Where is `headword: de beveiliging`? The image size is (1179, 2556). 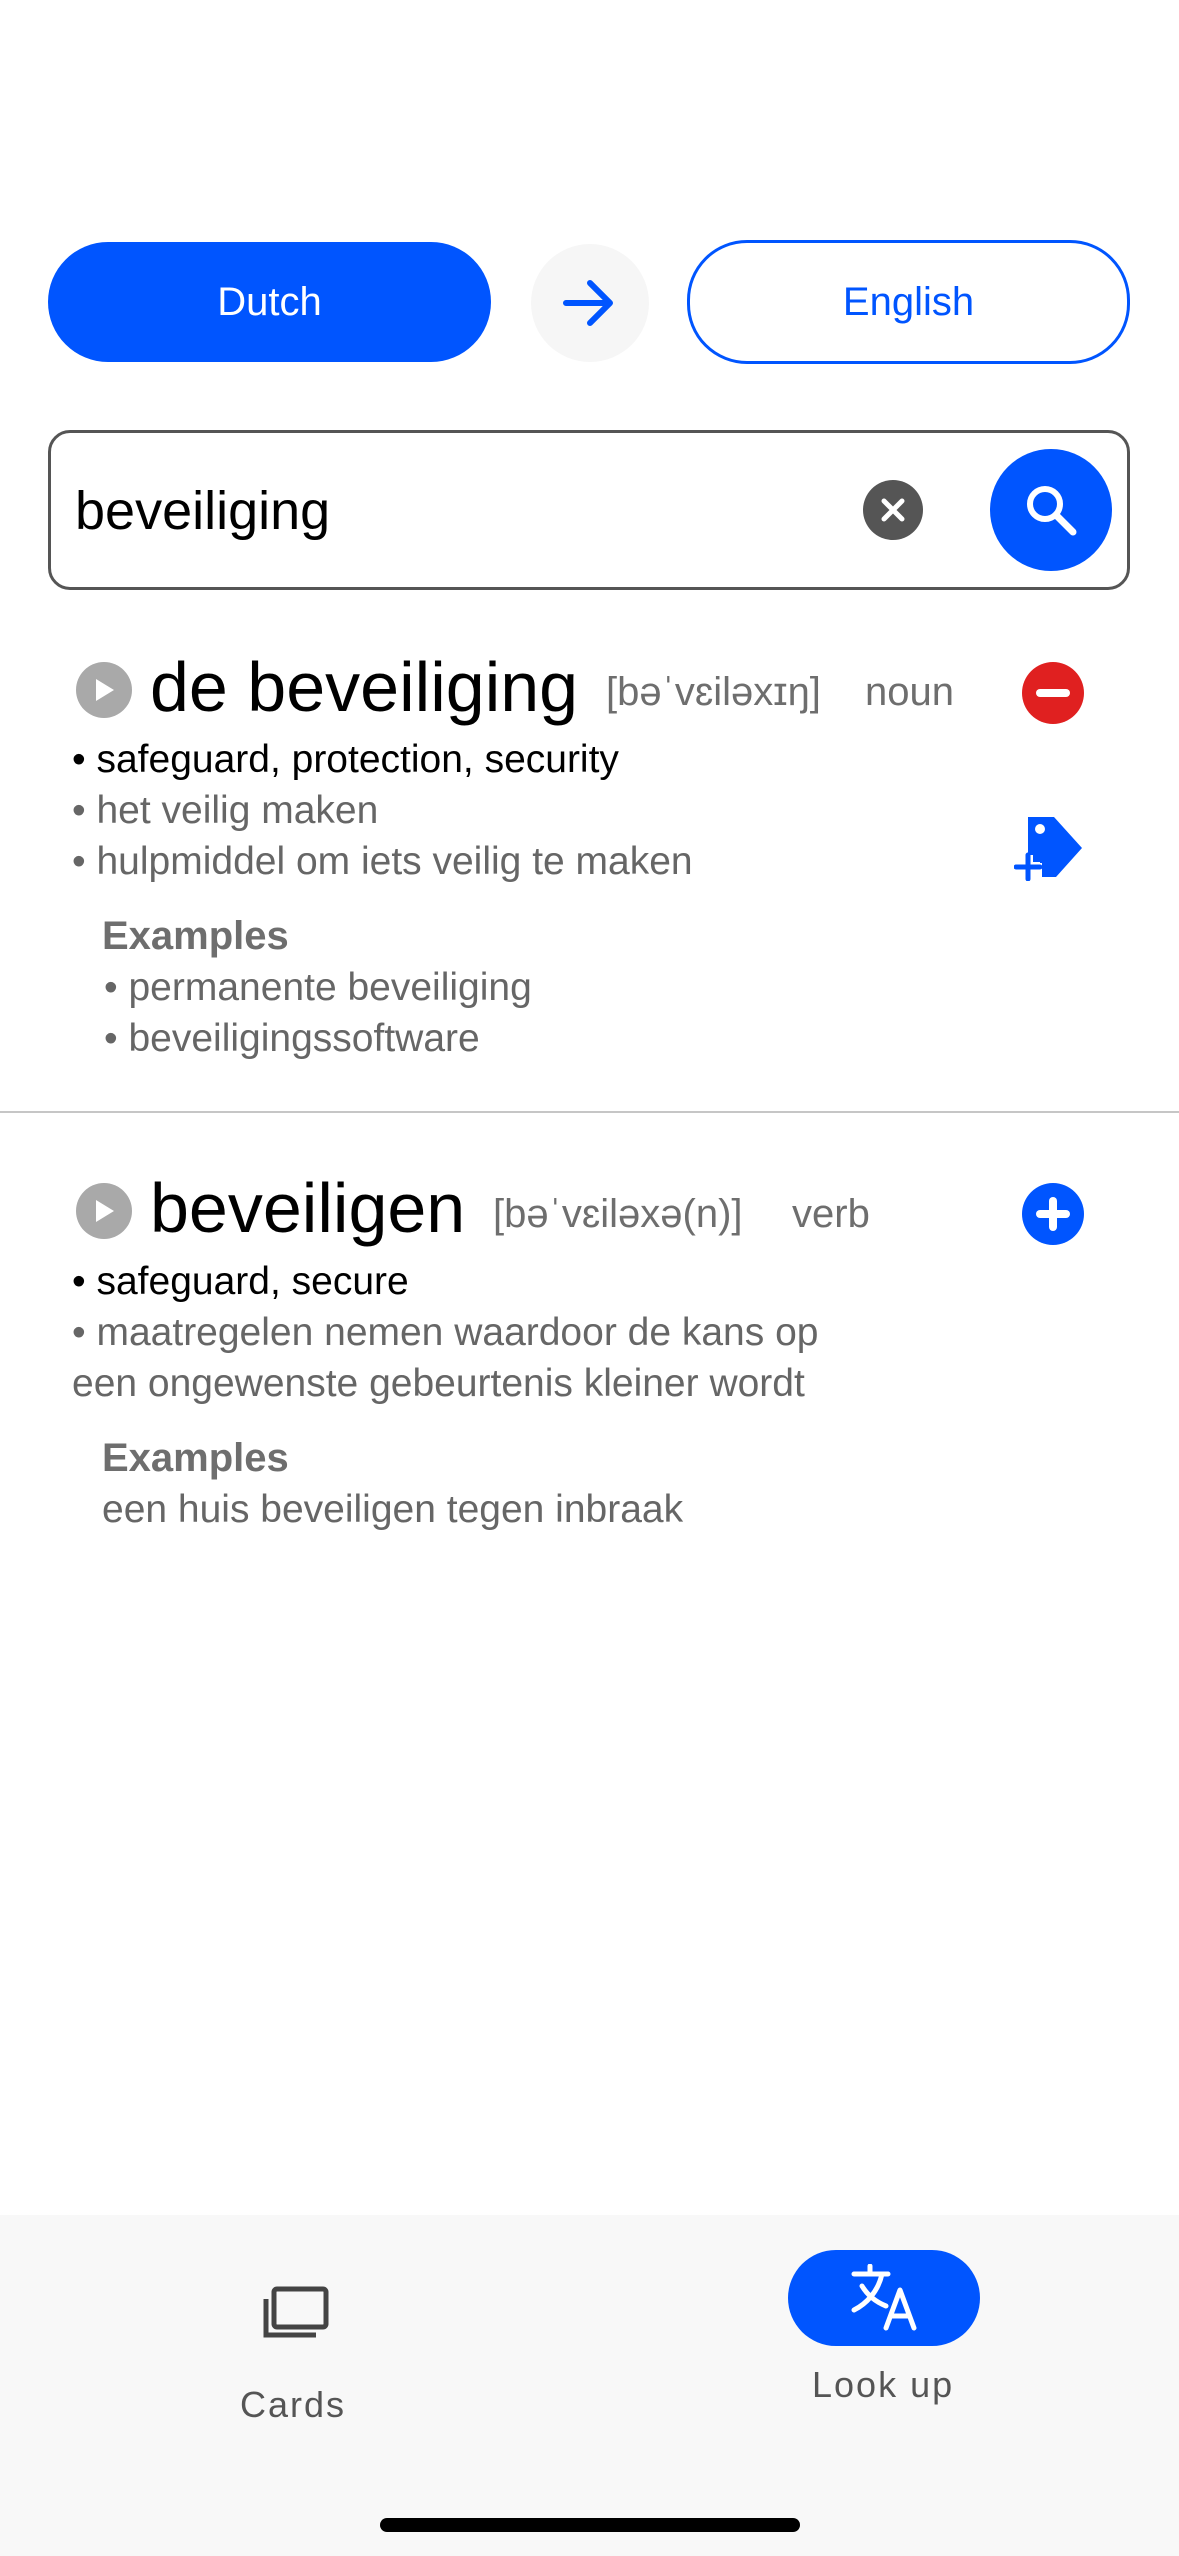
headword: de beveiliging is located at coordinates (364, 687).